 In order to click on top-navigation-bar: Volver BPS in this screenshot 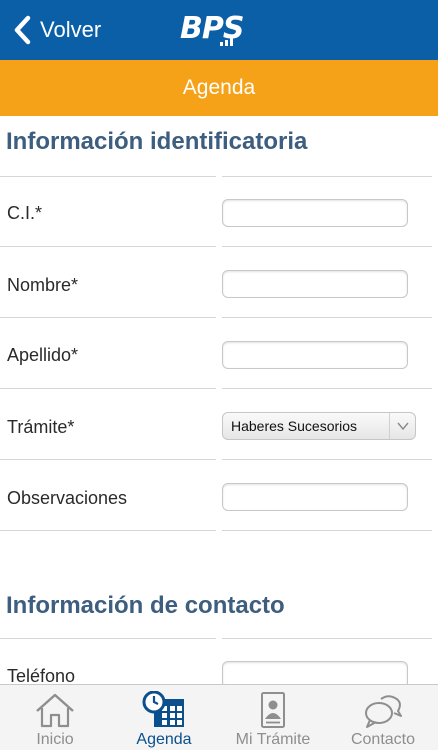, I will do `click(219, 30)`.